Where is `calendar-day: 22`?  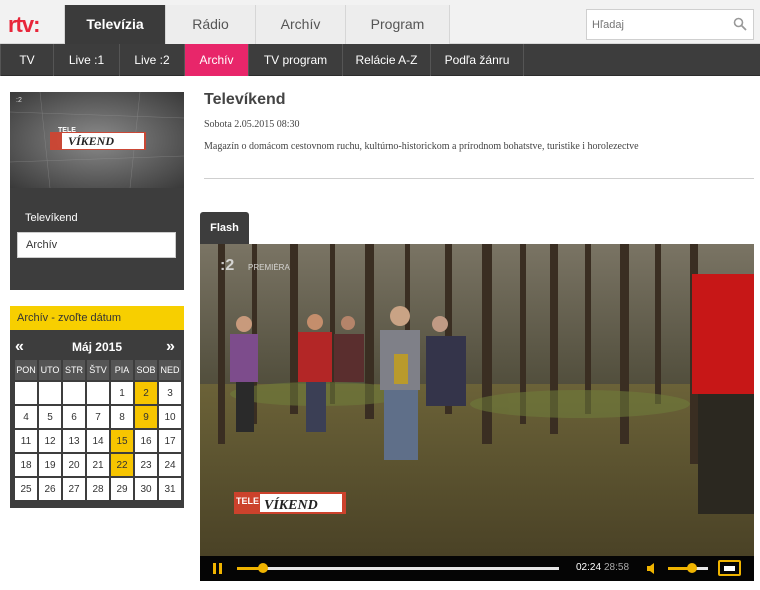 calendar-day: 22 is located at coordinates (122, 465).